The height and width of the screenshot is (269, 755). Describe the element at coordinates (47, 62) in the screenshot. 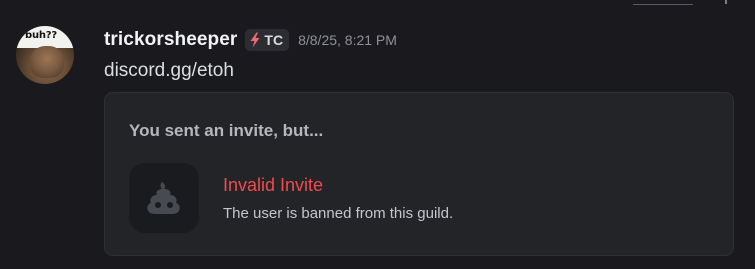

I see `avatar-cat-image` at that location.